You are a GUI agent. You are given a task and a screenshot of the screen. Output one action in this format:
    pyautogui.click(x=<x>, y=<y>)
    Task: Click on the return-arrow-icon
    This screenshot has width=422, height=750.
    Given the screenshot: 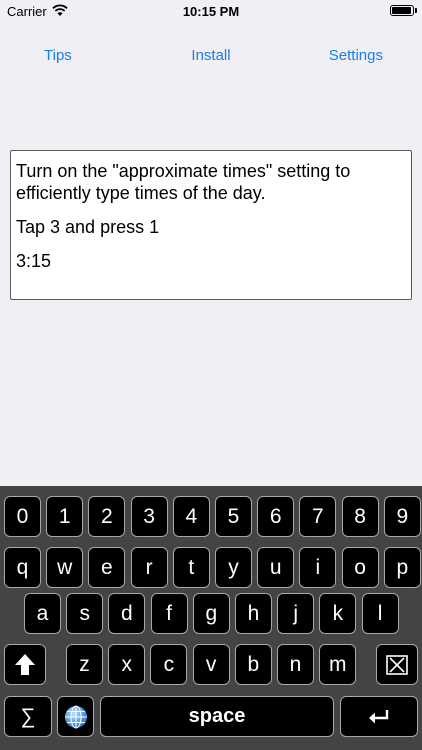 What is the action you would take?
    pyautogui.click(x=379, y=716)
    